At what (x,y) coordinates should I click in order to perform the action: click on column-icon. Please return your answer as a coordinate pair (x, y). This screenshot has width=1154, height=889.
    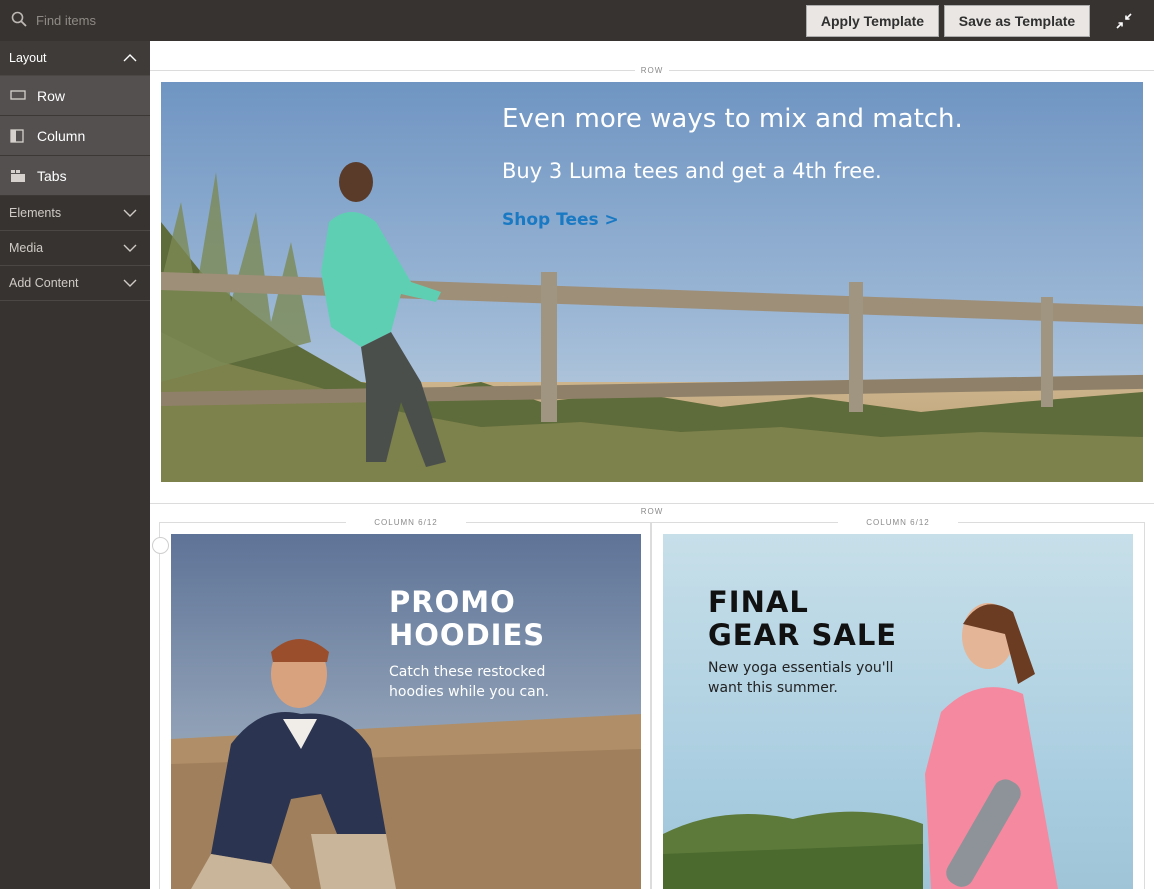
    Looking at the image, I should click on (17, 136).